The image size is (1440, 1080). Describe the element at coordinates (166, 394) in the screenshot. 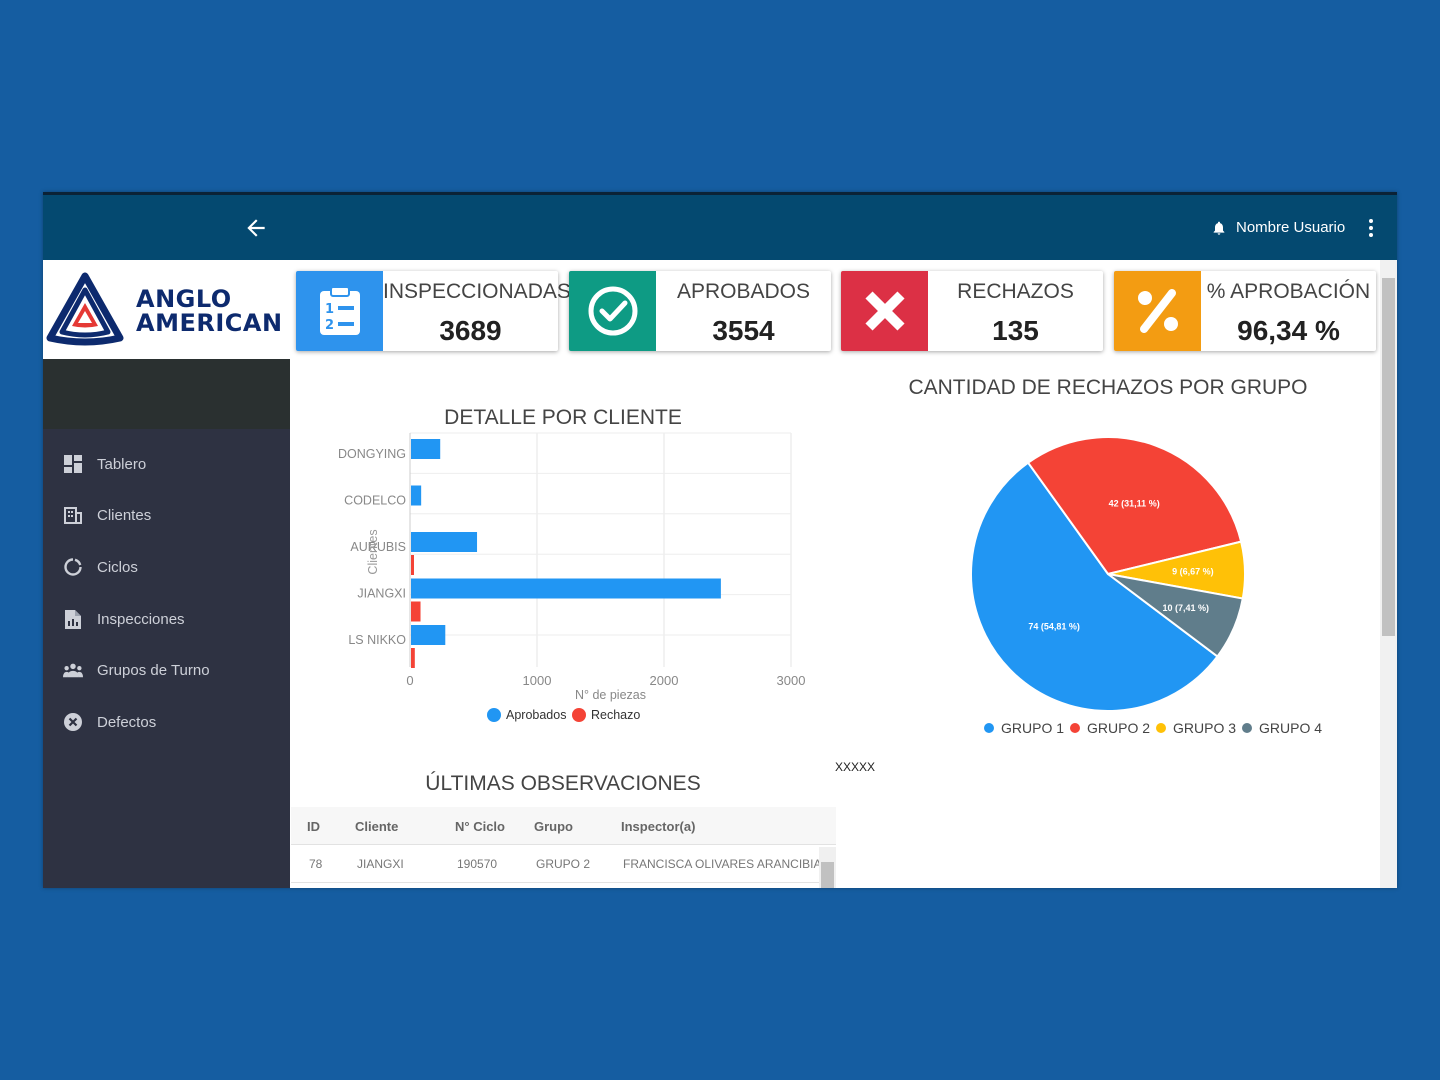

I see `sidebar-header` at that location.